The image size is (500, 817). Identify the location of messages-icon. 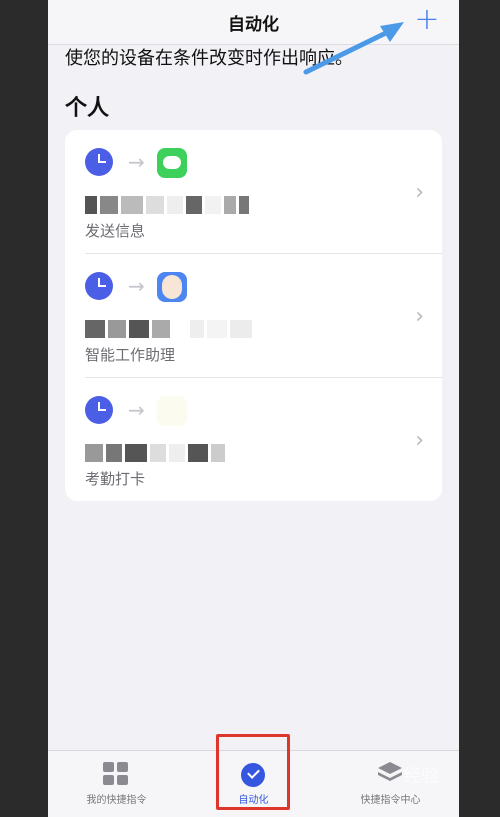
(172, 163).